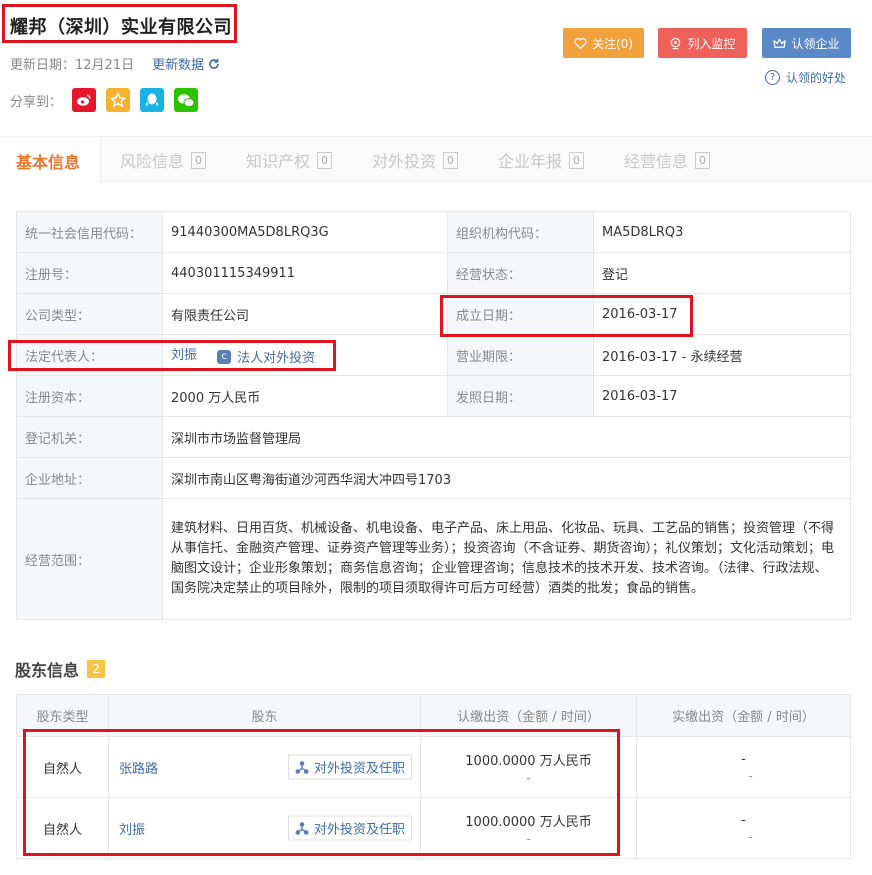 This screenshot has width=872, height=875. What do you see at coordinates (305, 232) in the screenshot?
I see `credit-code-value: 91440300MA5D8LRQ3G` at bounding box center [305, 232].